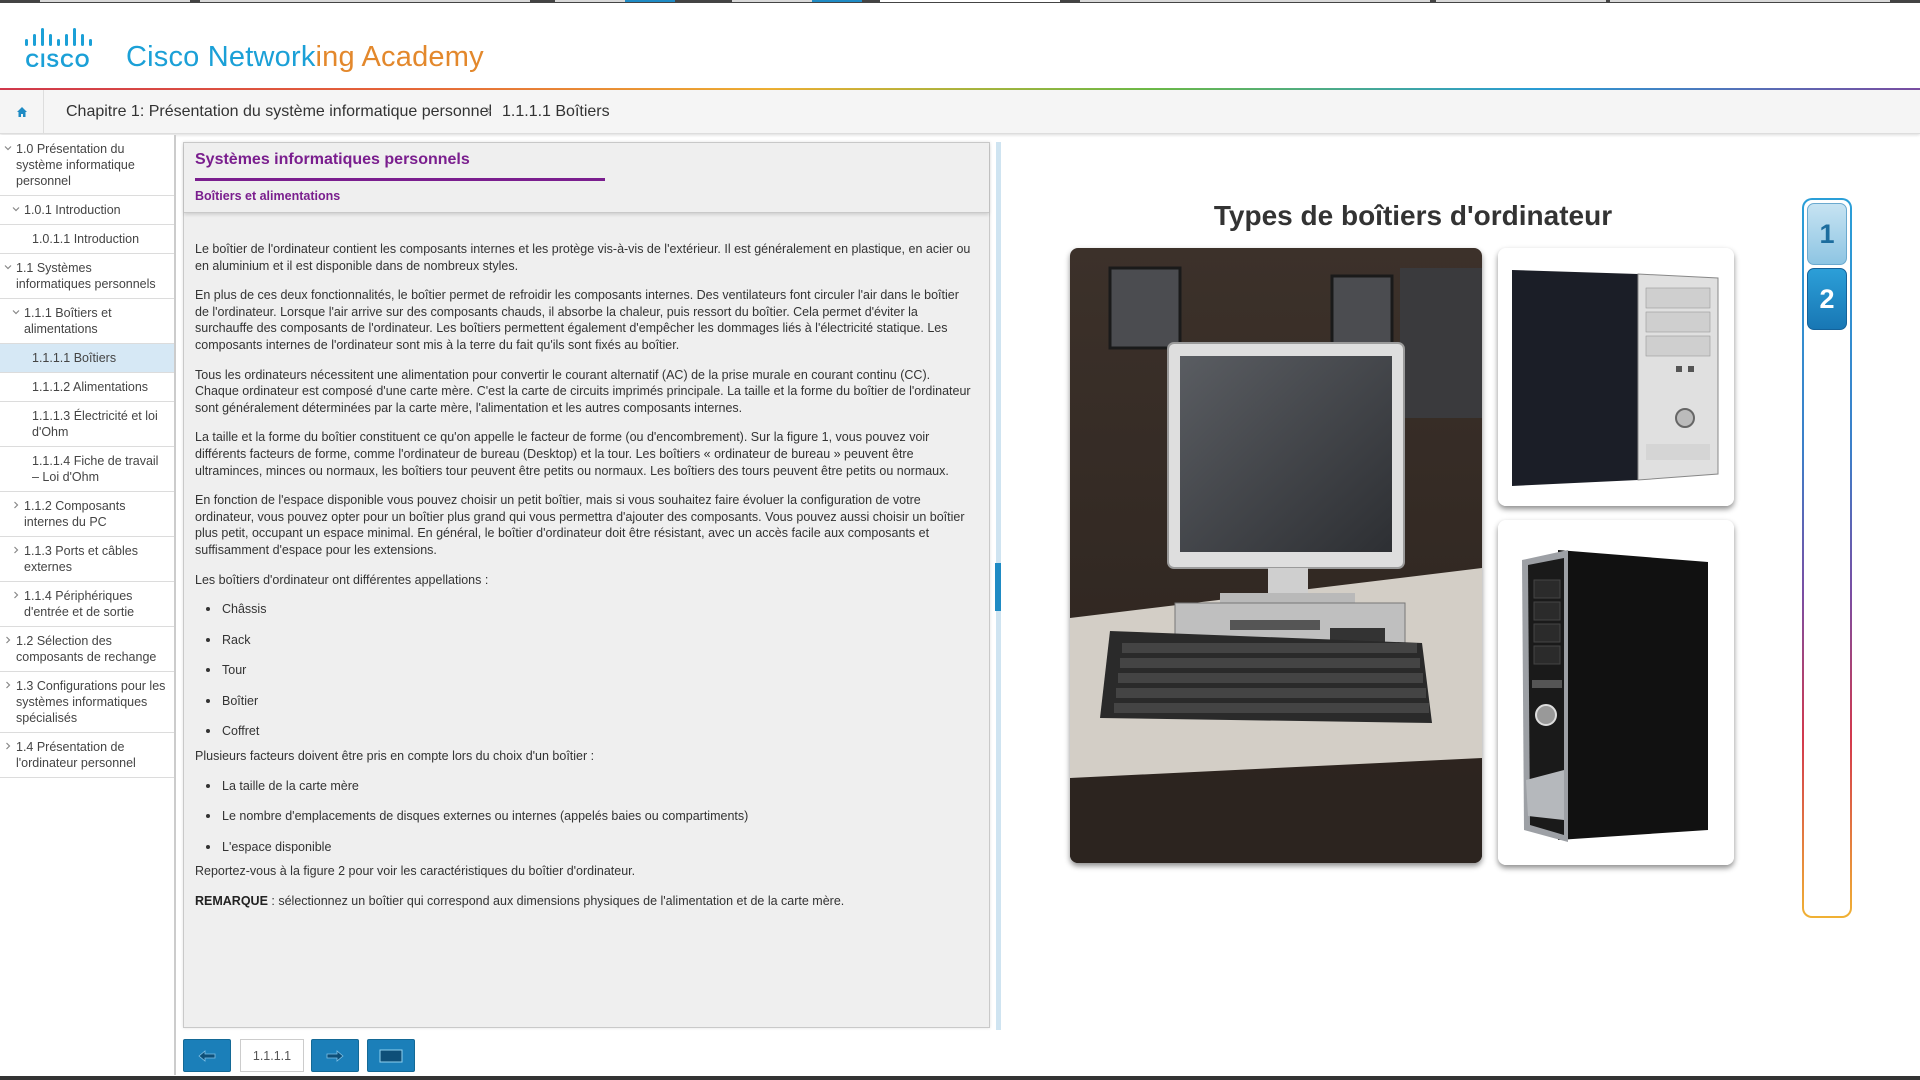 Image resolution: width=1920 pixels, height=1080 pixels. What do you see at coordinates (1413, 215) in the screenshot?
I see `figure-title: Types de boîtiers d'ordinateur` at bounding box center [1413, 215].